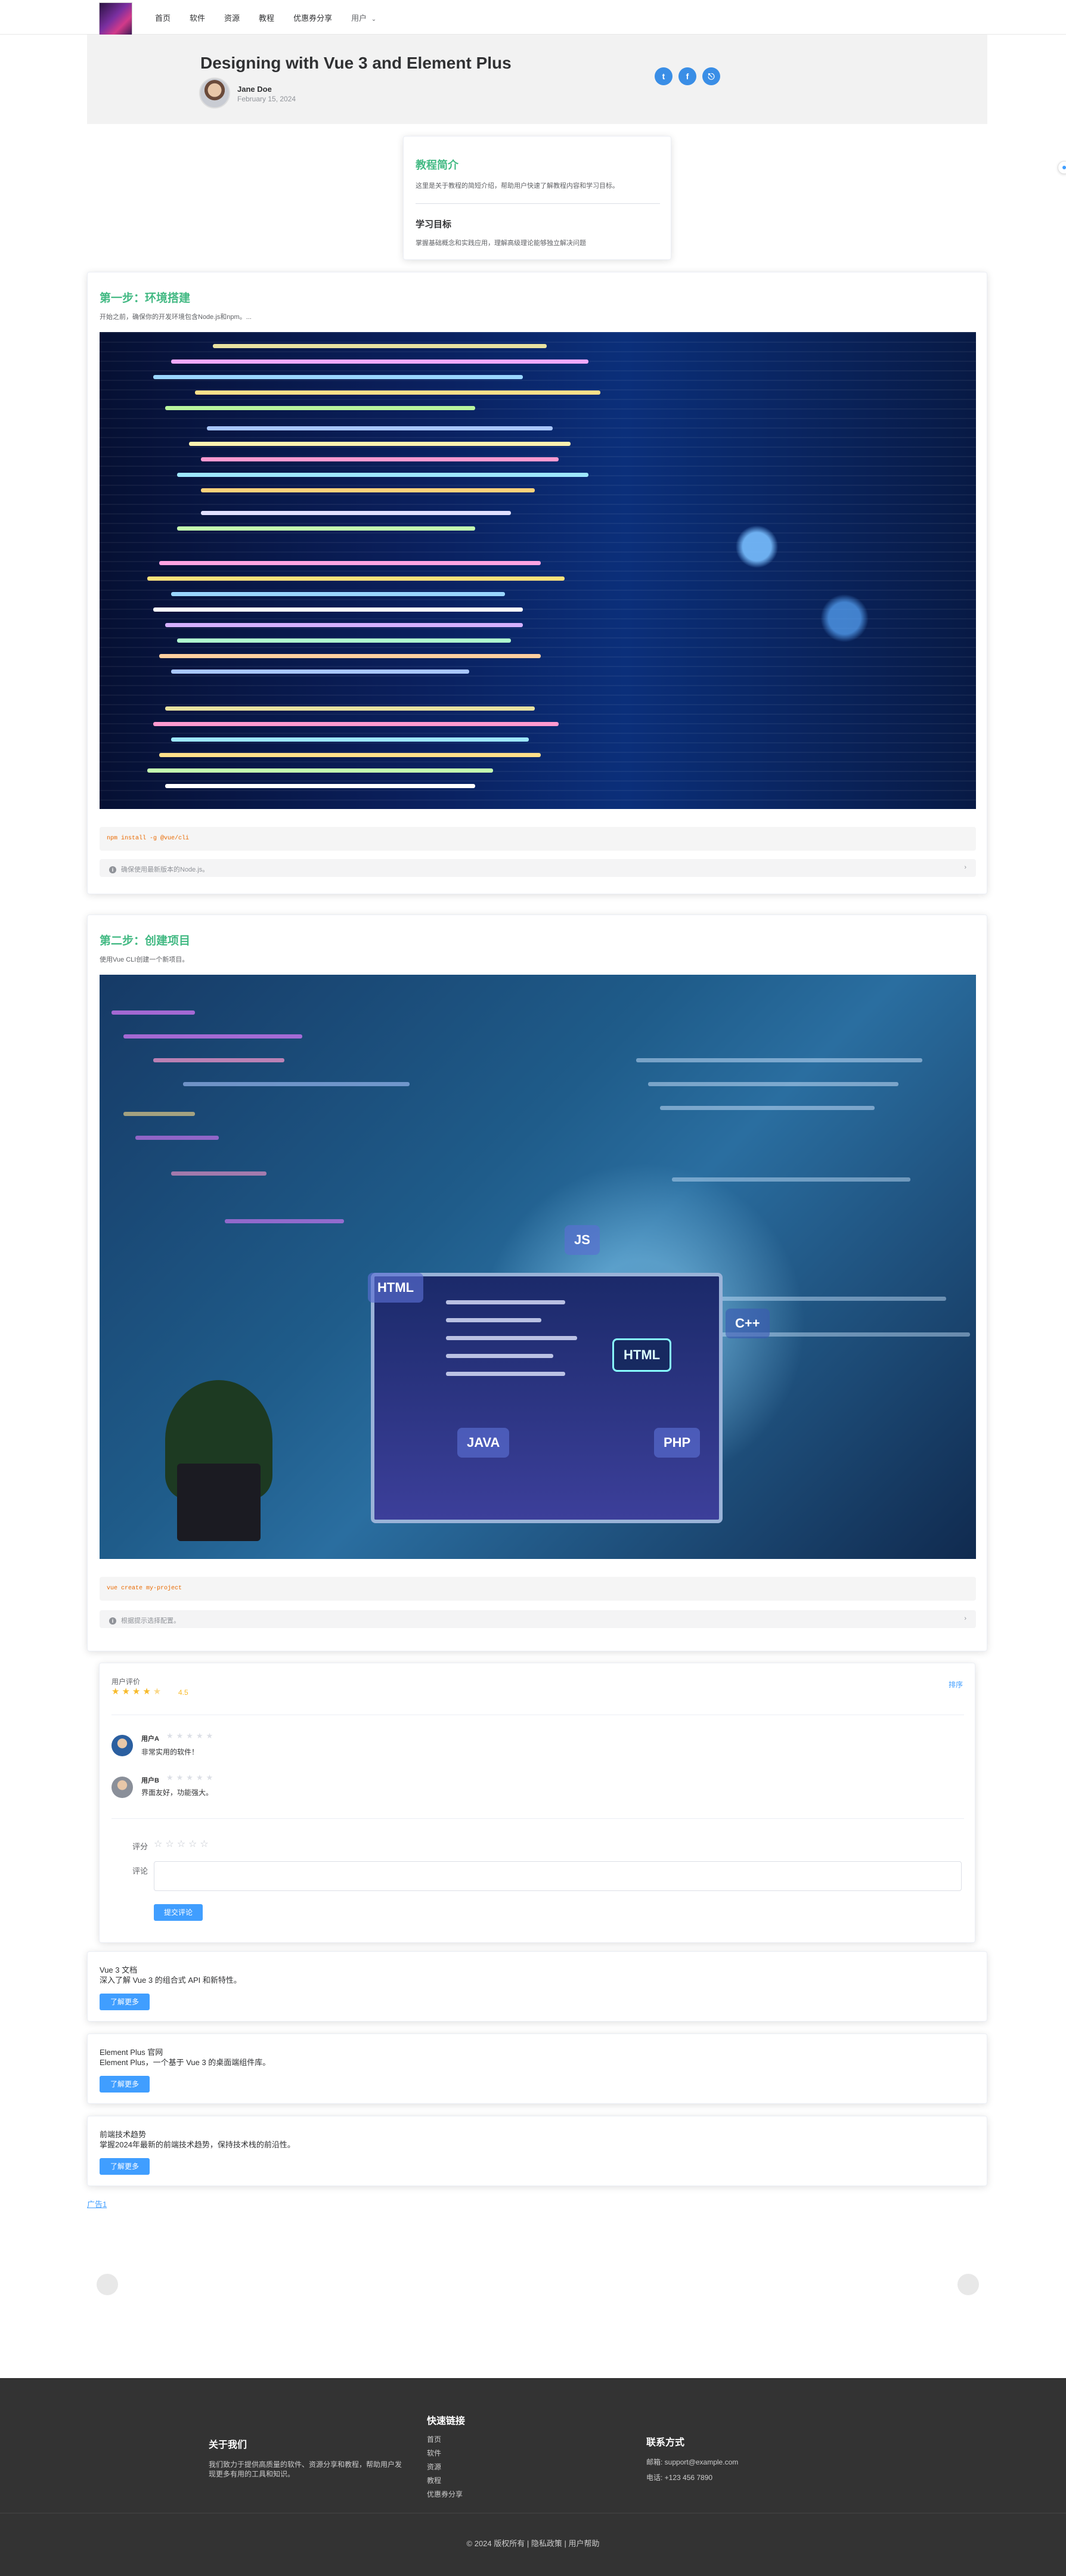  I want to click on plant-pot, so click(219, 1502).